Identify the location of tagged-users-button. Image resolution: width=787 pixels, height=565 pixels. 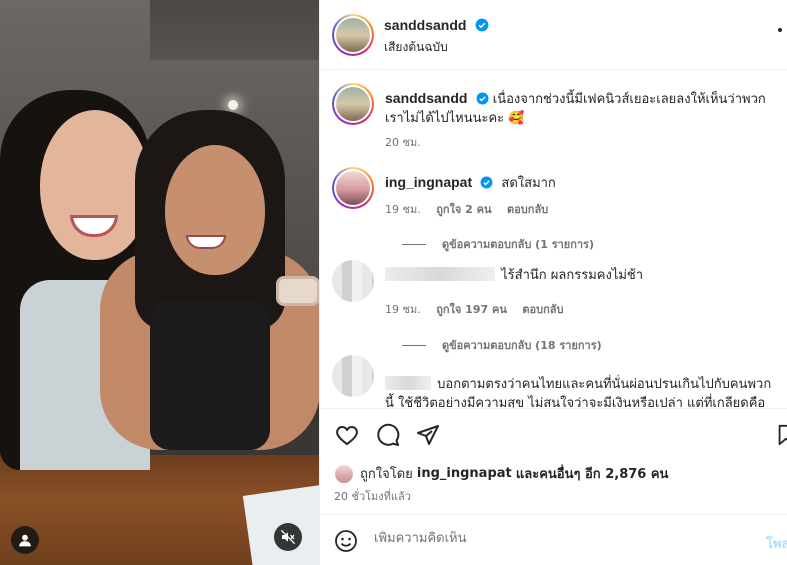
(25, 540).